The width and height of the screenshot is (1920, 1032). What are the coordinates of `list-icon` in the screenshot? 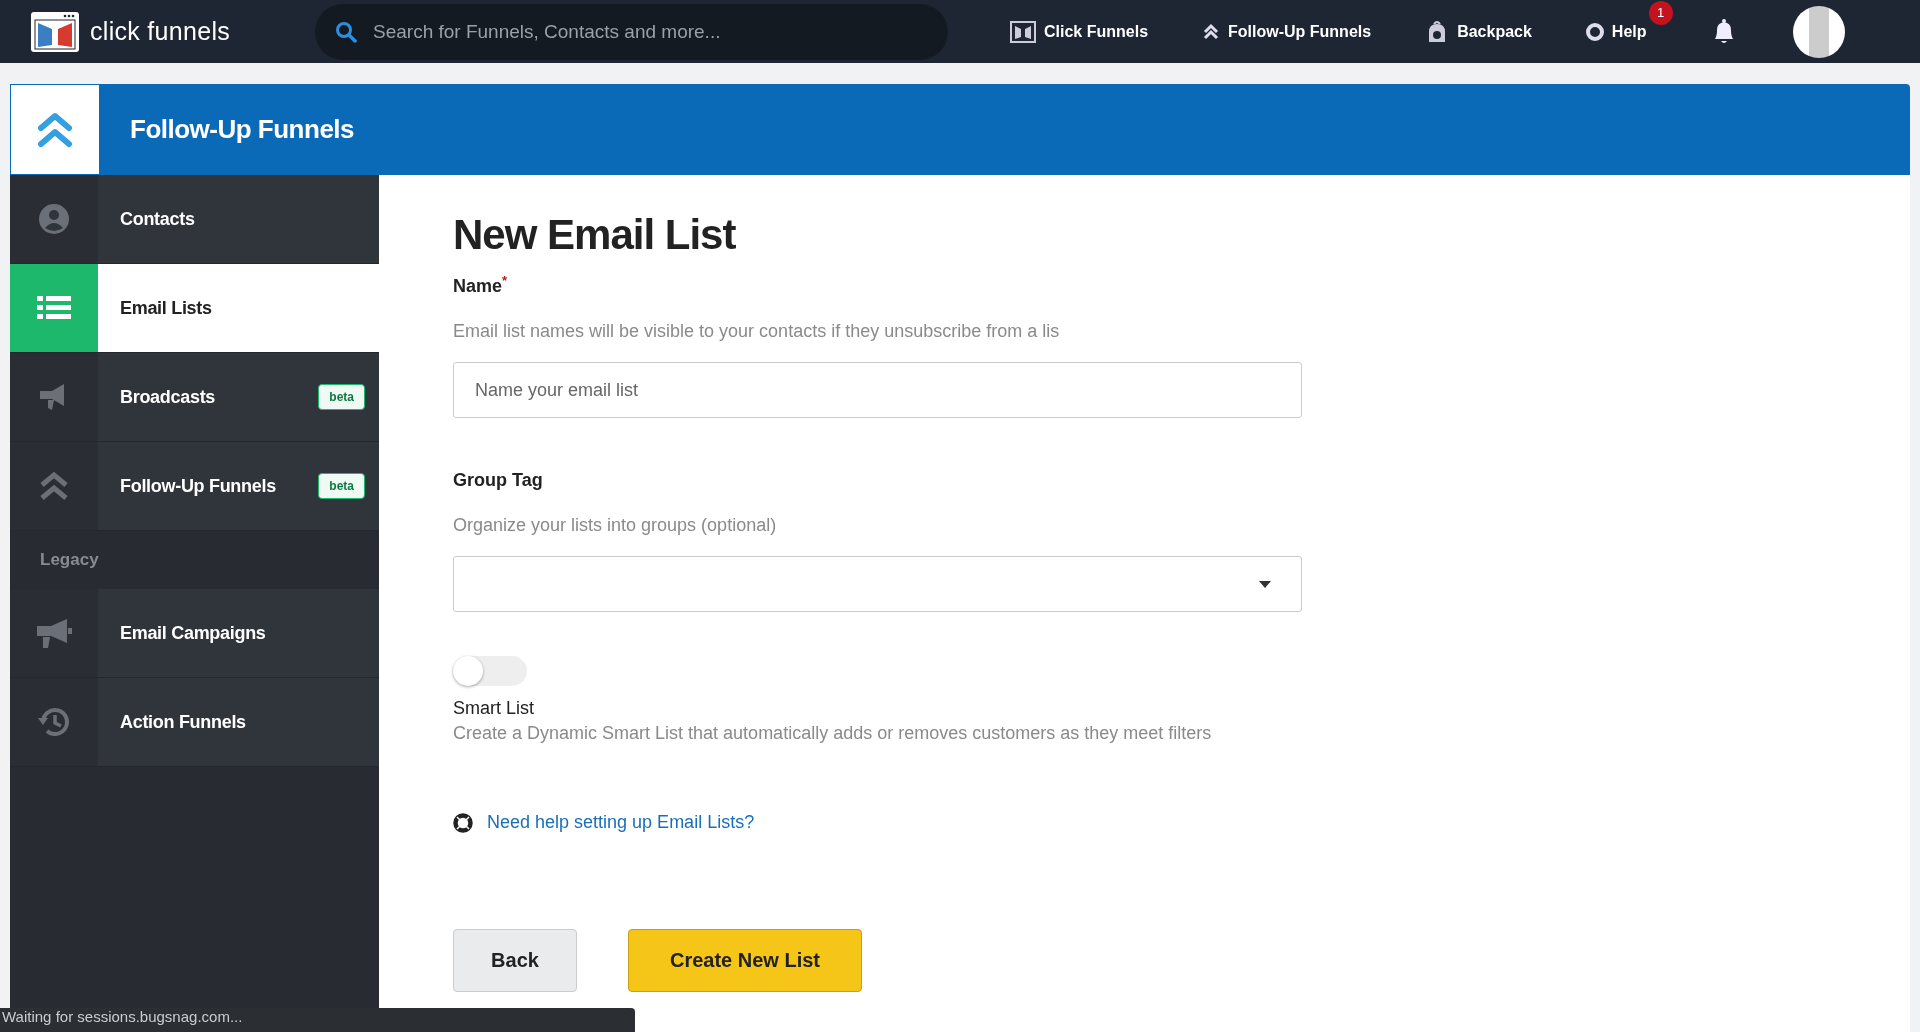 It's located at (54, 308).